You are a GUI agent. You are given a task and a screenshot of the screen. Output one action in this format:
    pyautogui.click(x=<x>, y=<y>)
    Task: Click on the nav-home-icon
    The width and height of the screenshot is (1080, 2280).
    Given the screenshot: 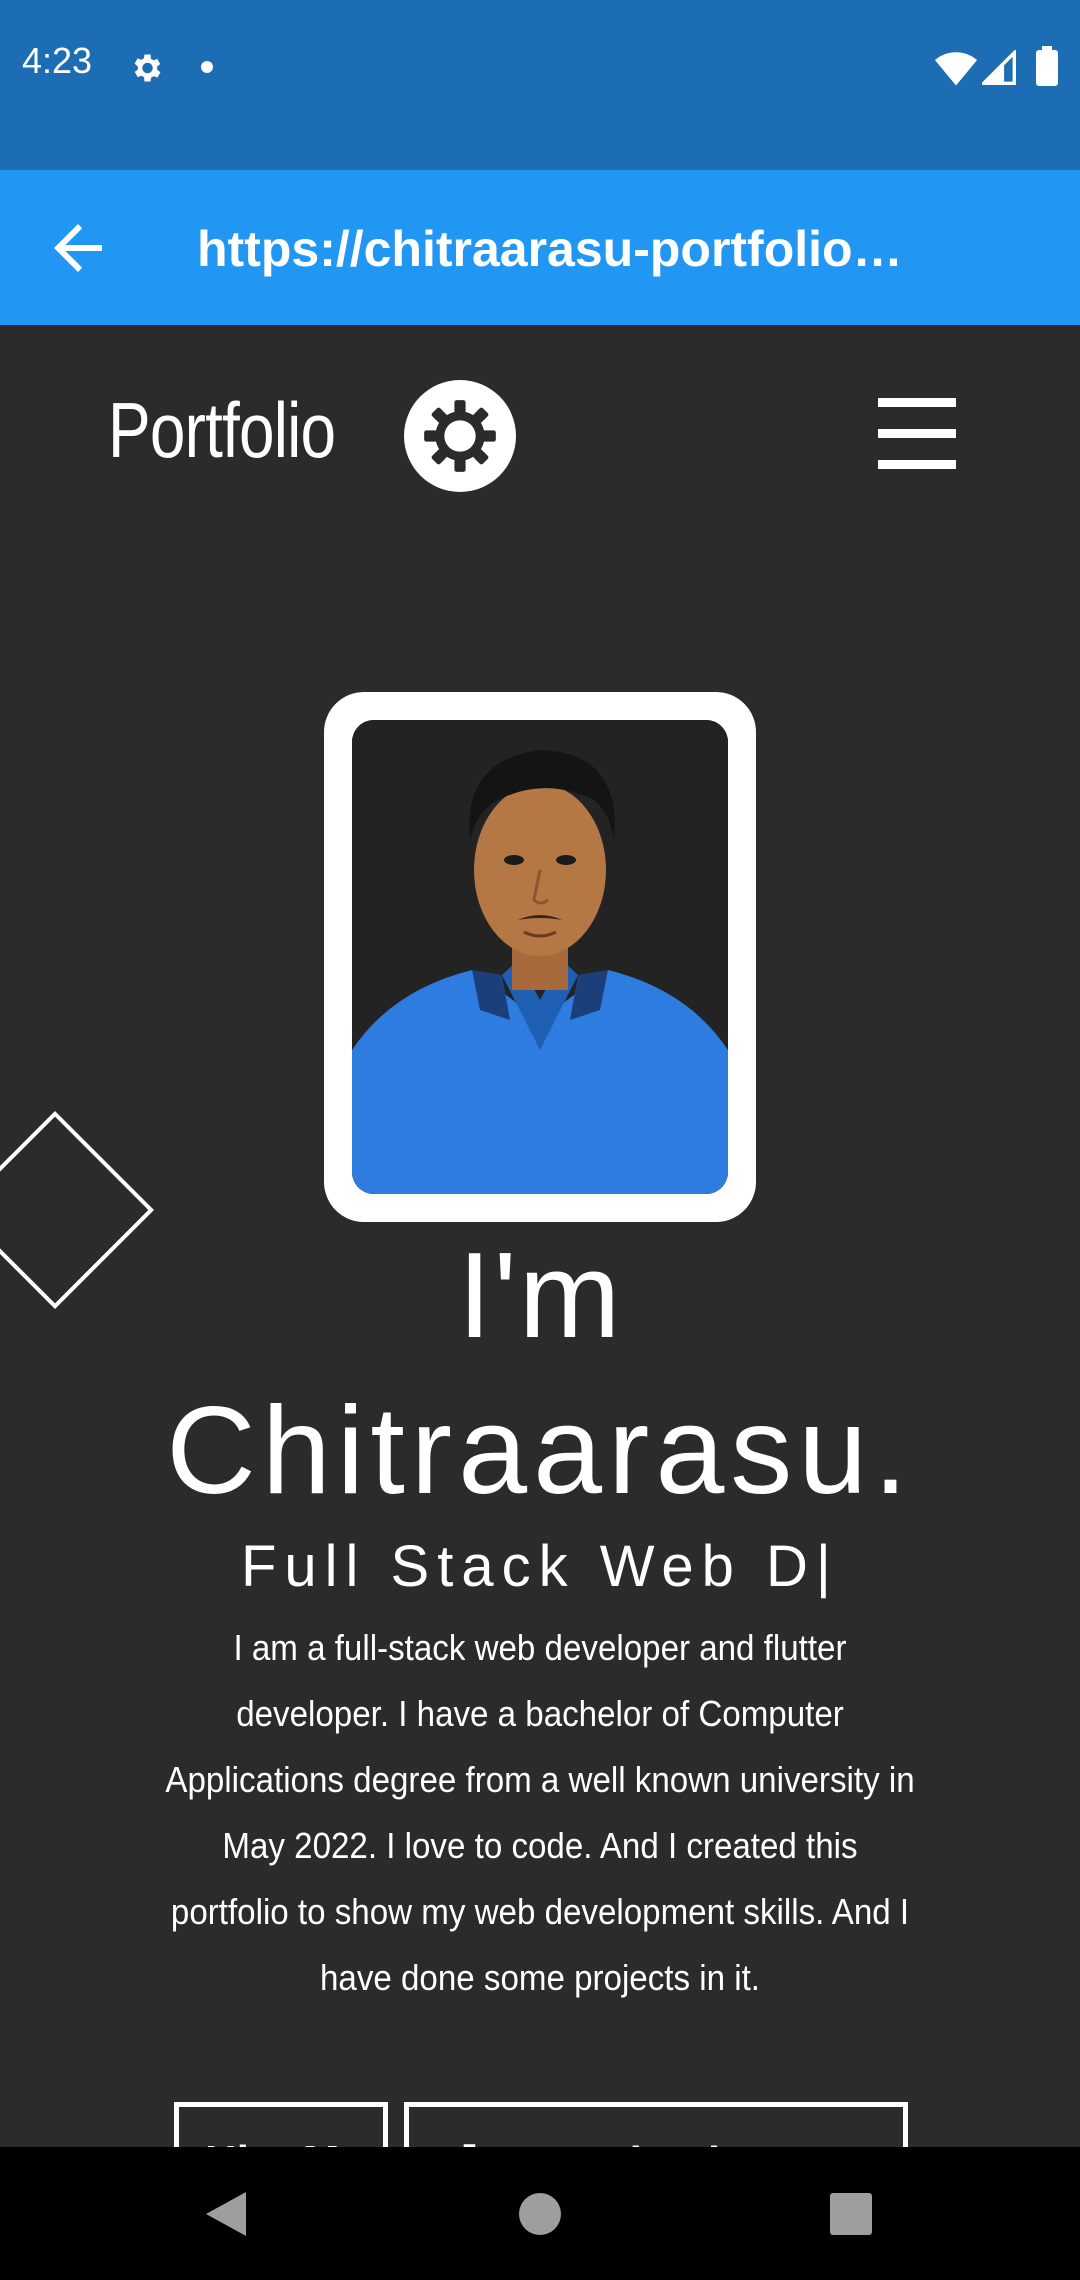 What is the action you would take?
    pyautogui.click(x=540, y=2214)
    